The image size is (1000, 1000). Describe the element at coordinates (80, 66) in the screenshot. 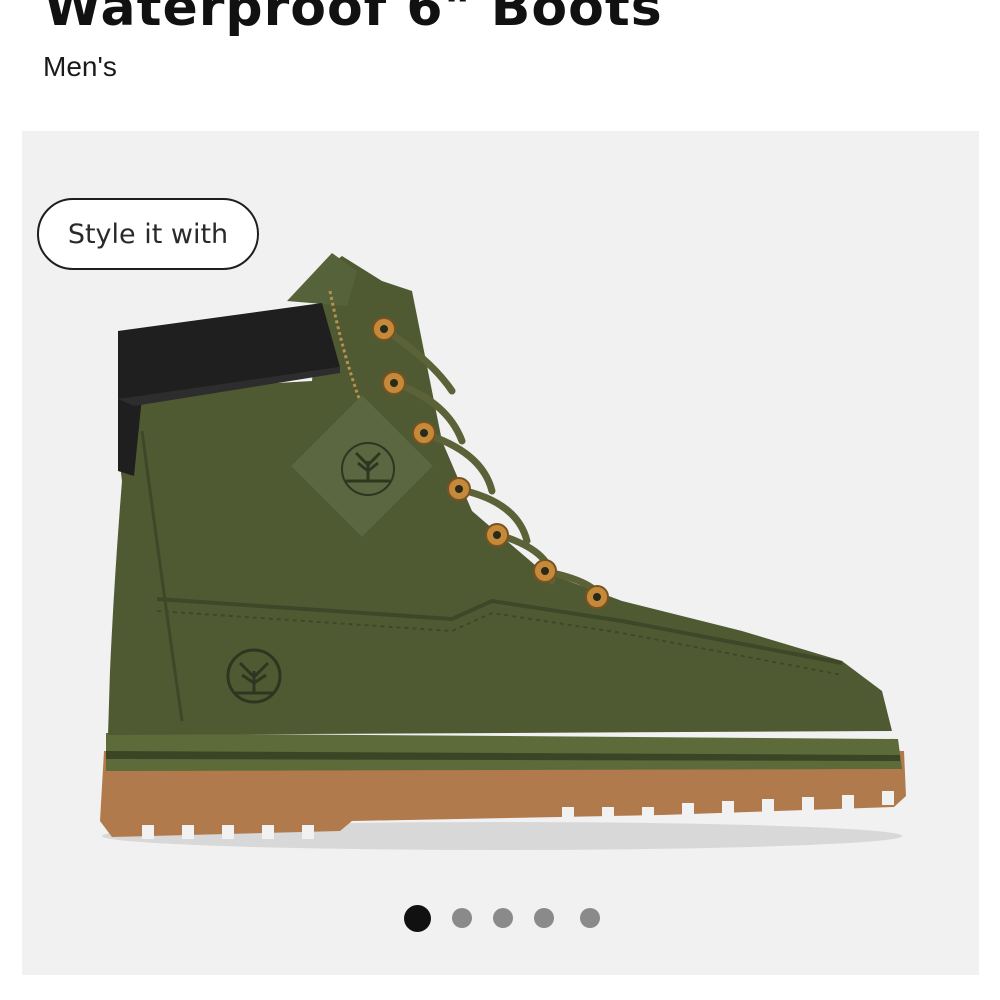

I see `product-category: Men's` at that location.